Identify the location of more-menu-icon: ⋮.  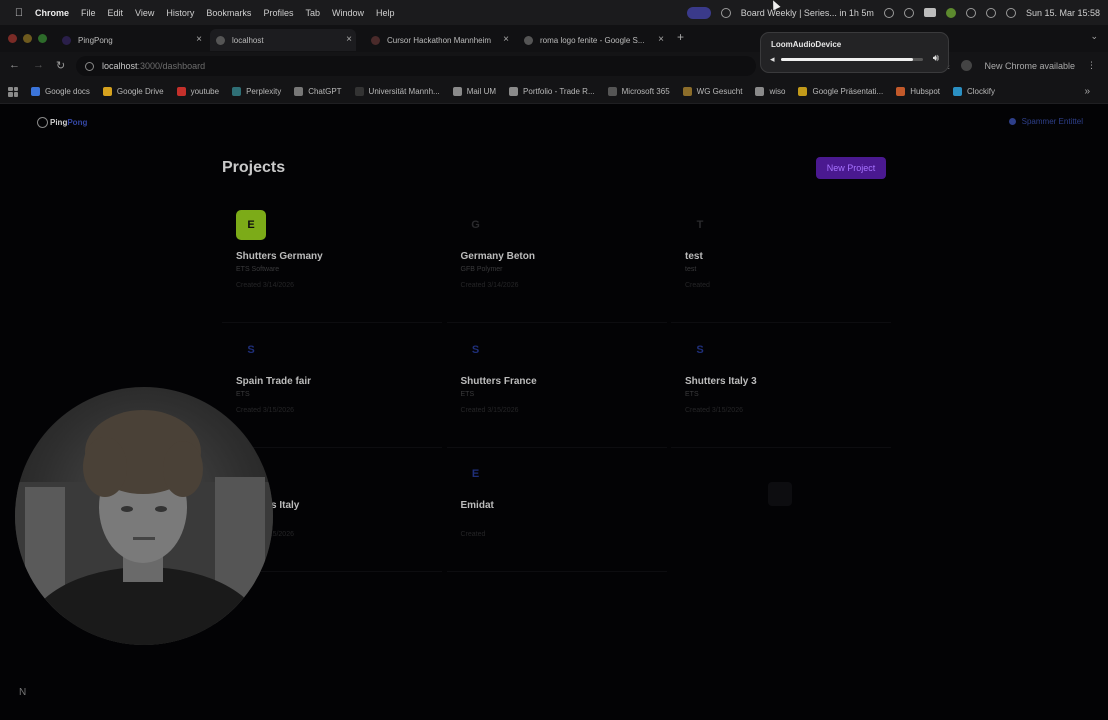
(1091, 65).